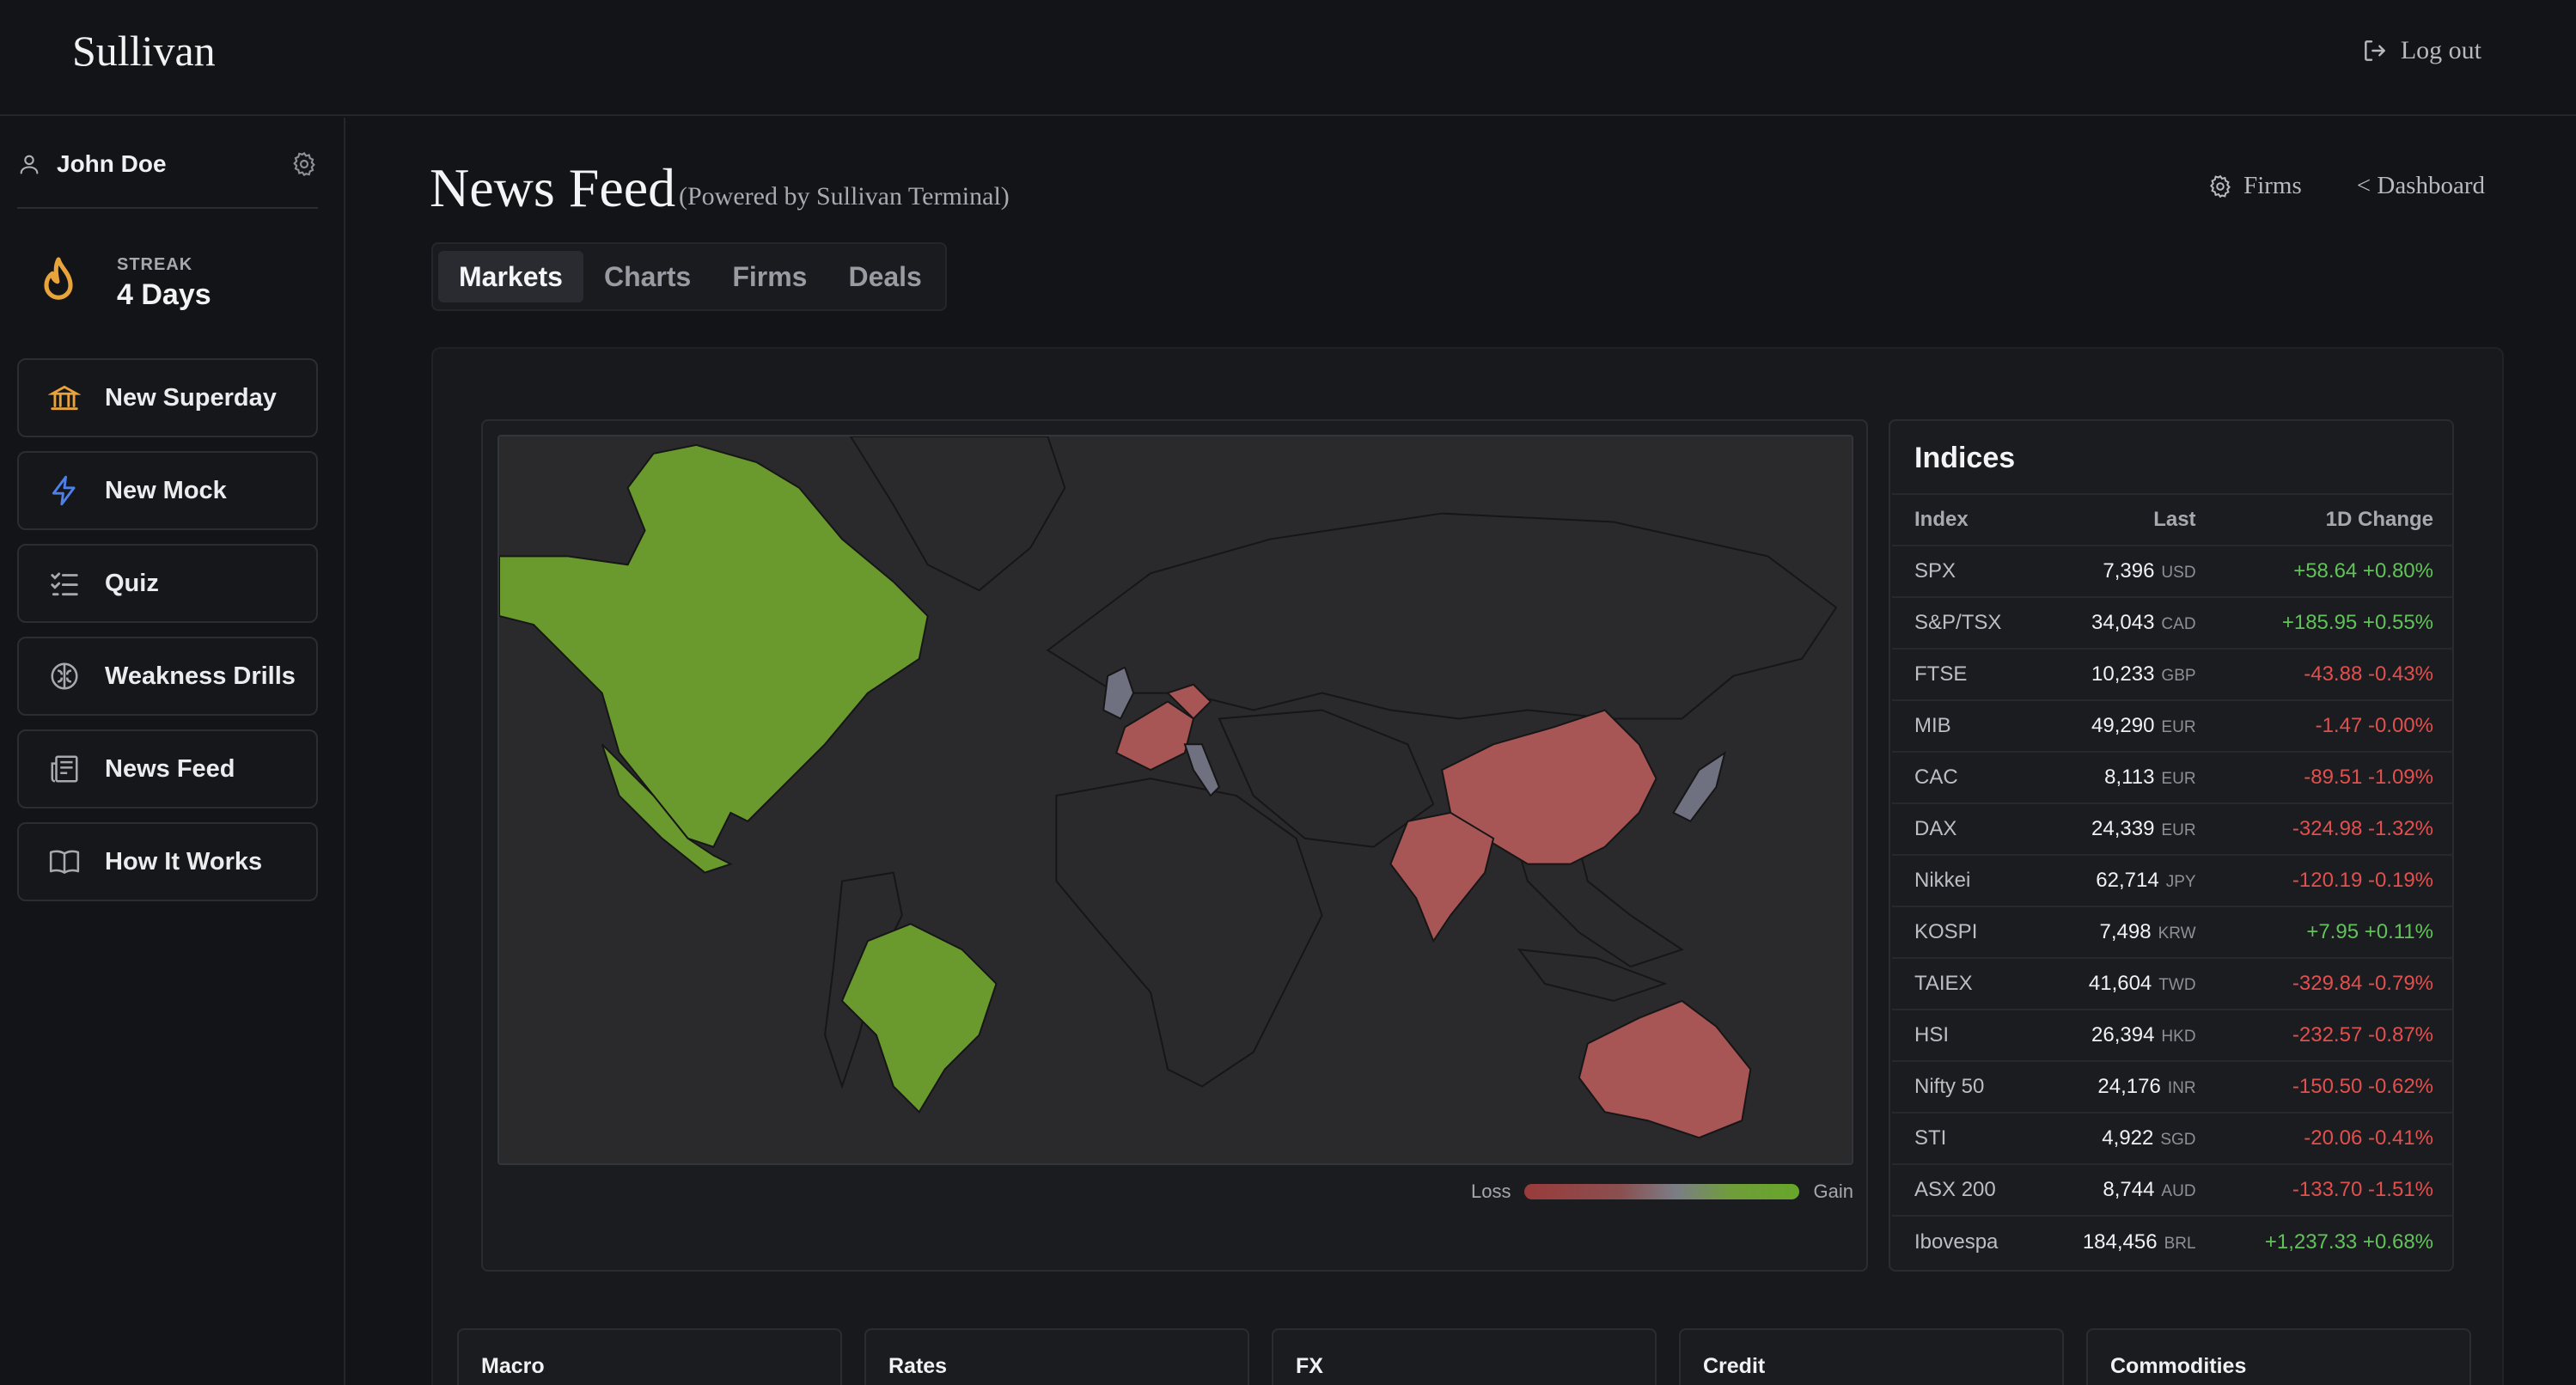  What do you see at coordinates (164, 294) in the screenshot?
I see `streak-value: 4 Days` at bounding box center [164, 294].